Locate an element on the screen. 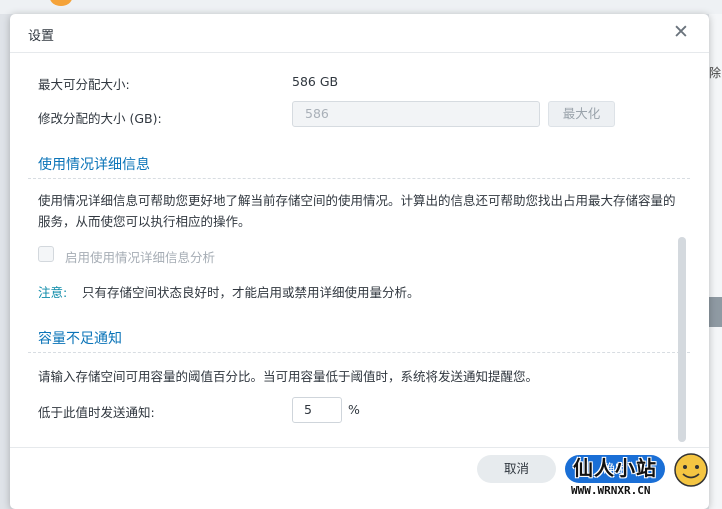 This screenshot has width=722, height=509. max-size-value: 586 GB is located at coordinates (315, 81).